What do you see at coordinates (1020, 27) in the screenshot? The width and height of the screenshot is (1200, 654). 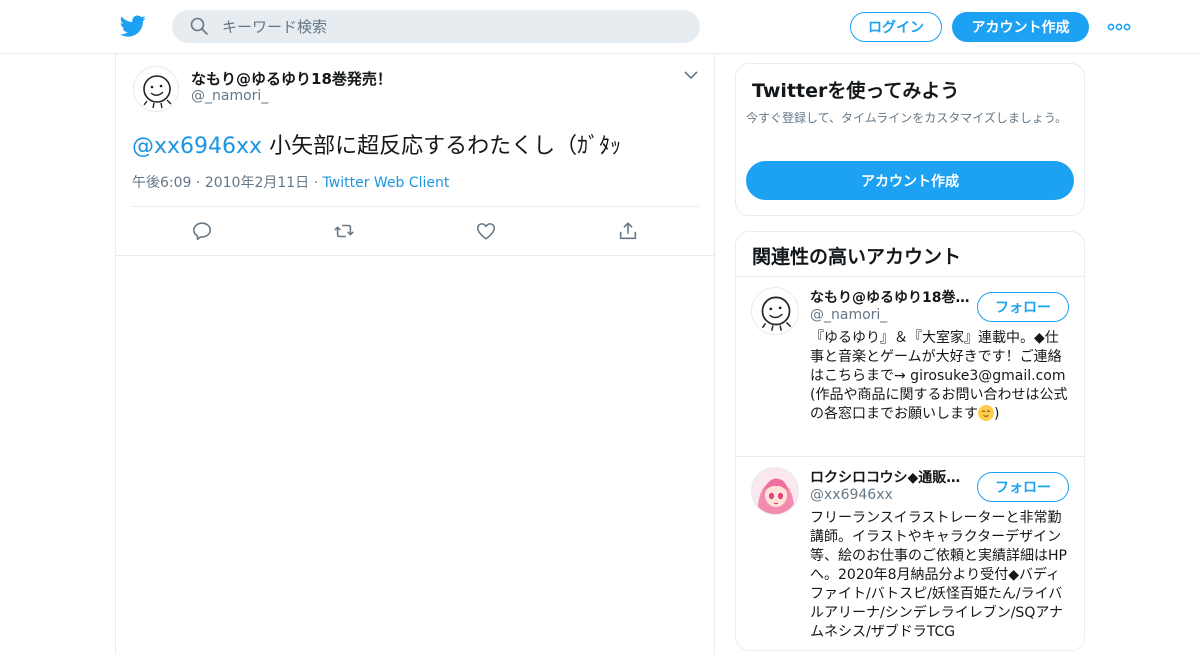 I see `signup-button: アカウント作成` at bounding box center [1020, 27].